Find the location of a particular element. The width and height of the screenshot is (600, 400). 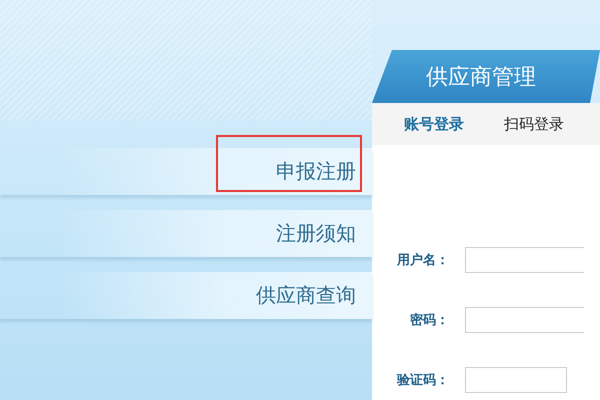

menu-item: 注册须知 is located at coordinates (186, 233).